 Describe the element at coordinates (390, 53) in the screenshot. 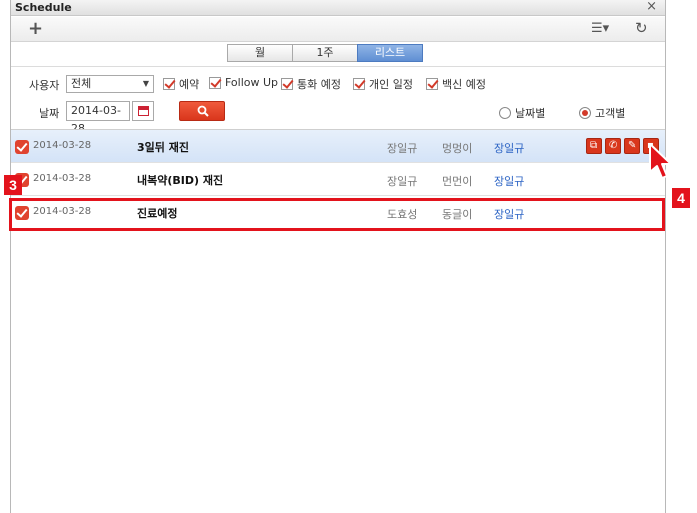

I see `tab-list: 리스트` at that location.